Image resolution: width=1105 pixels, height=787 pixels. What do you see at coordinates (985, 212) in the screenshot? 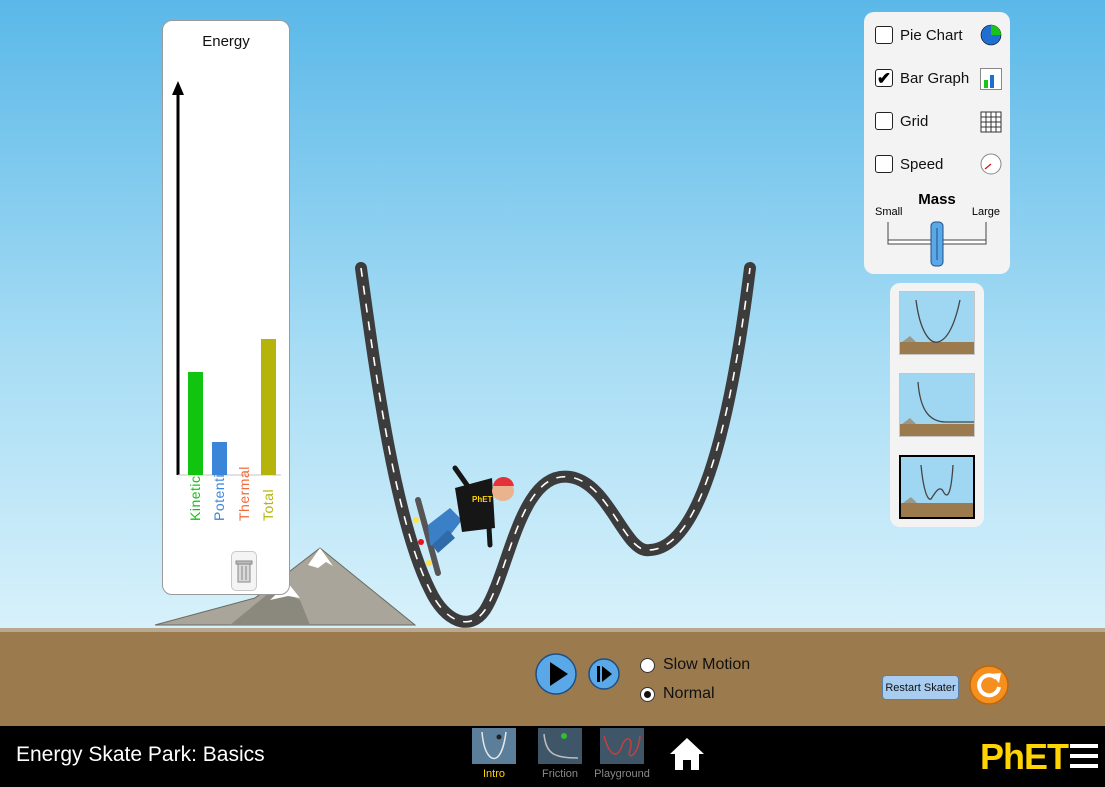
I see `mass-large-label: Large` at bounding box center [985, 212].